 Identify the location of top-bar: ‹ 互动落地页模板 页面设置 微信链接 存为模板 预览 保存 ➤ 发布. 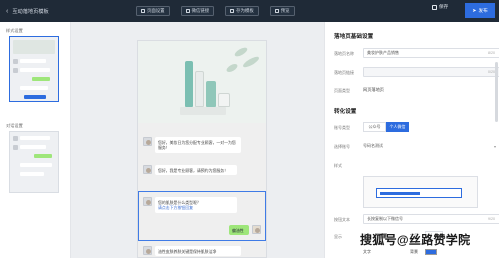
(249, 11).